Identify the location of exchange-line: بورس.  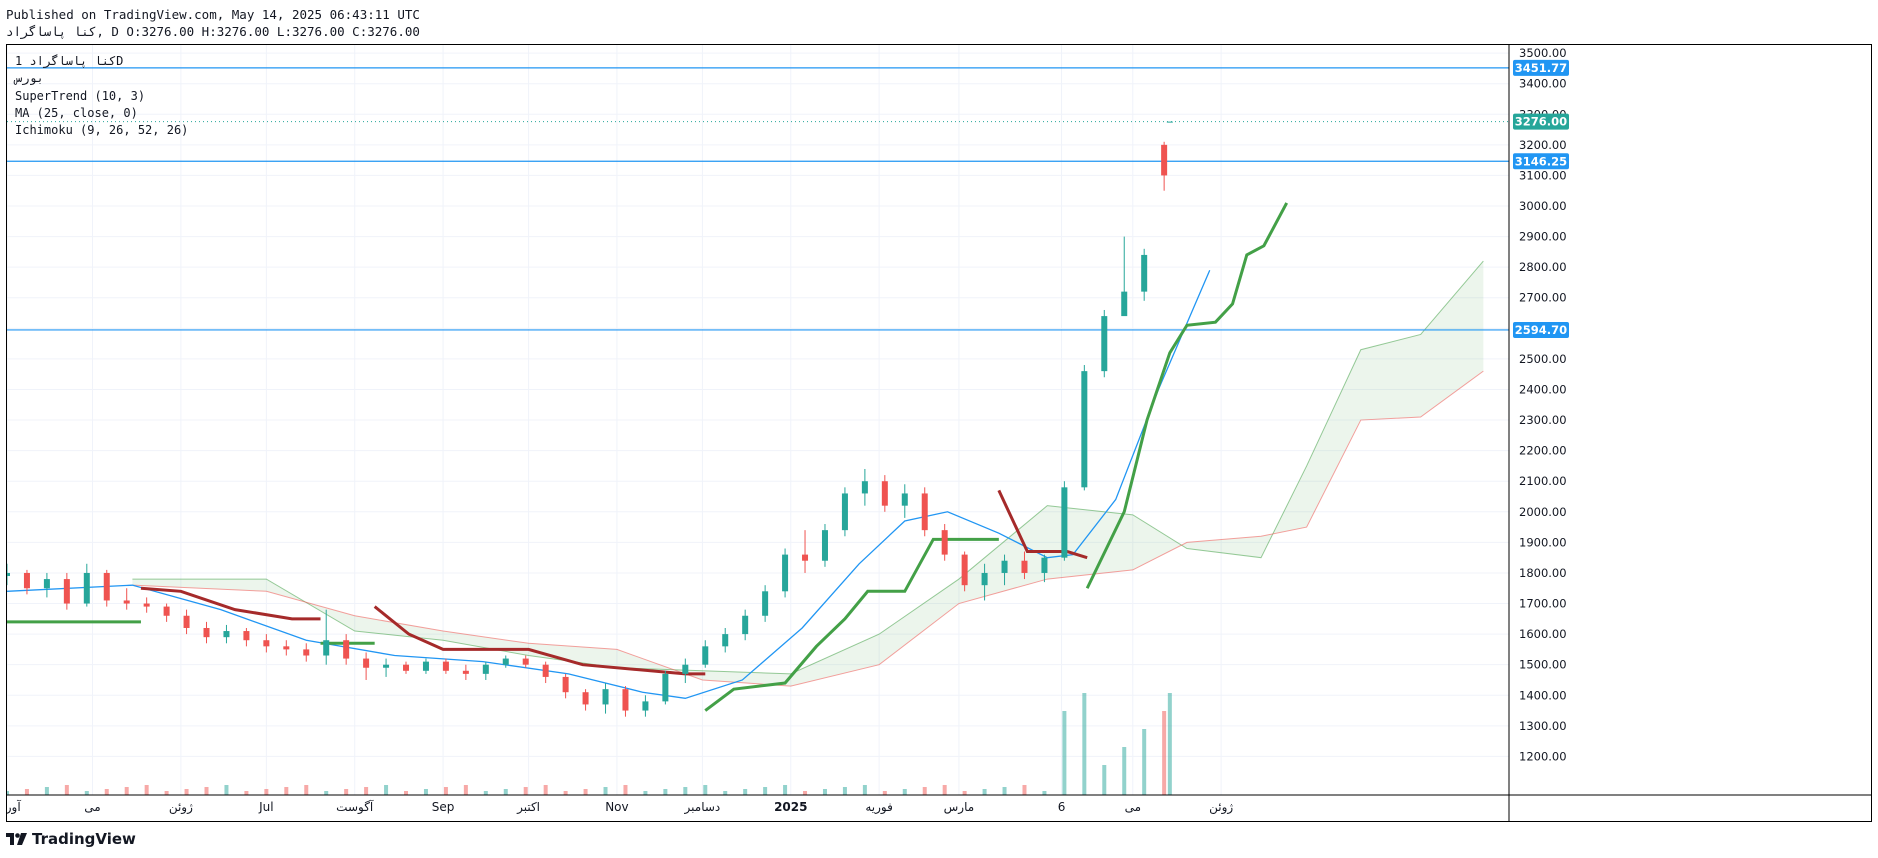
(29, 78).